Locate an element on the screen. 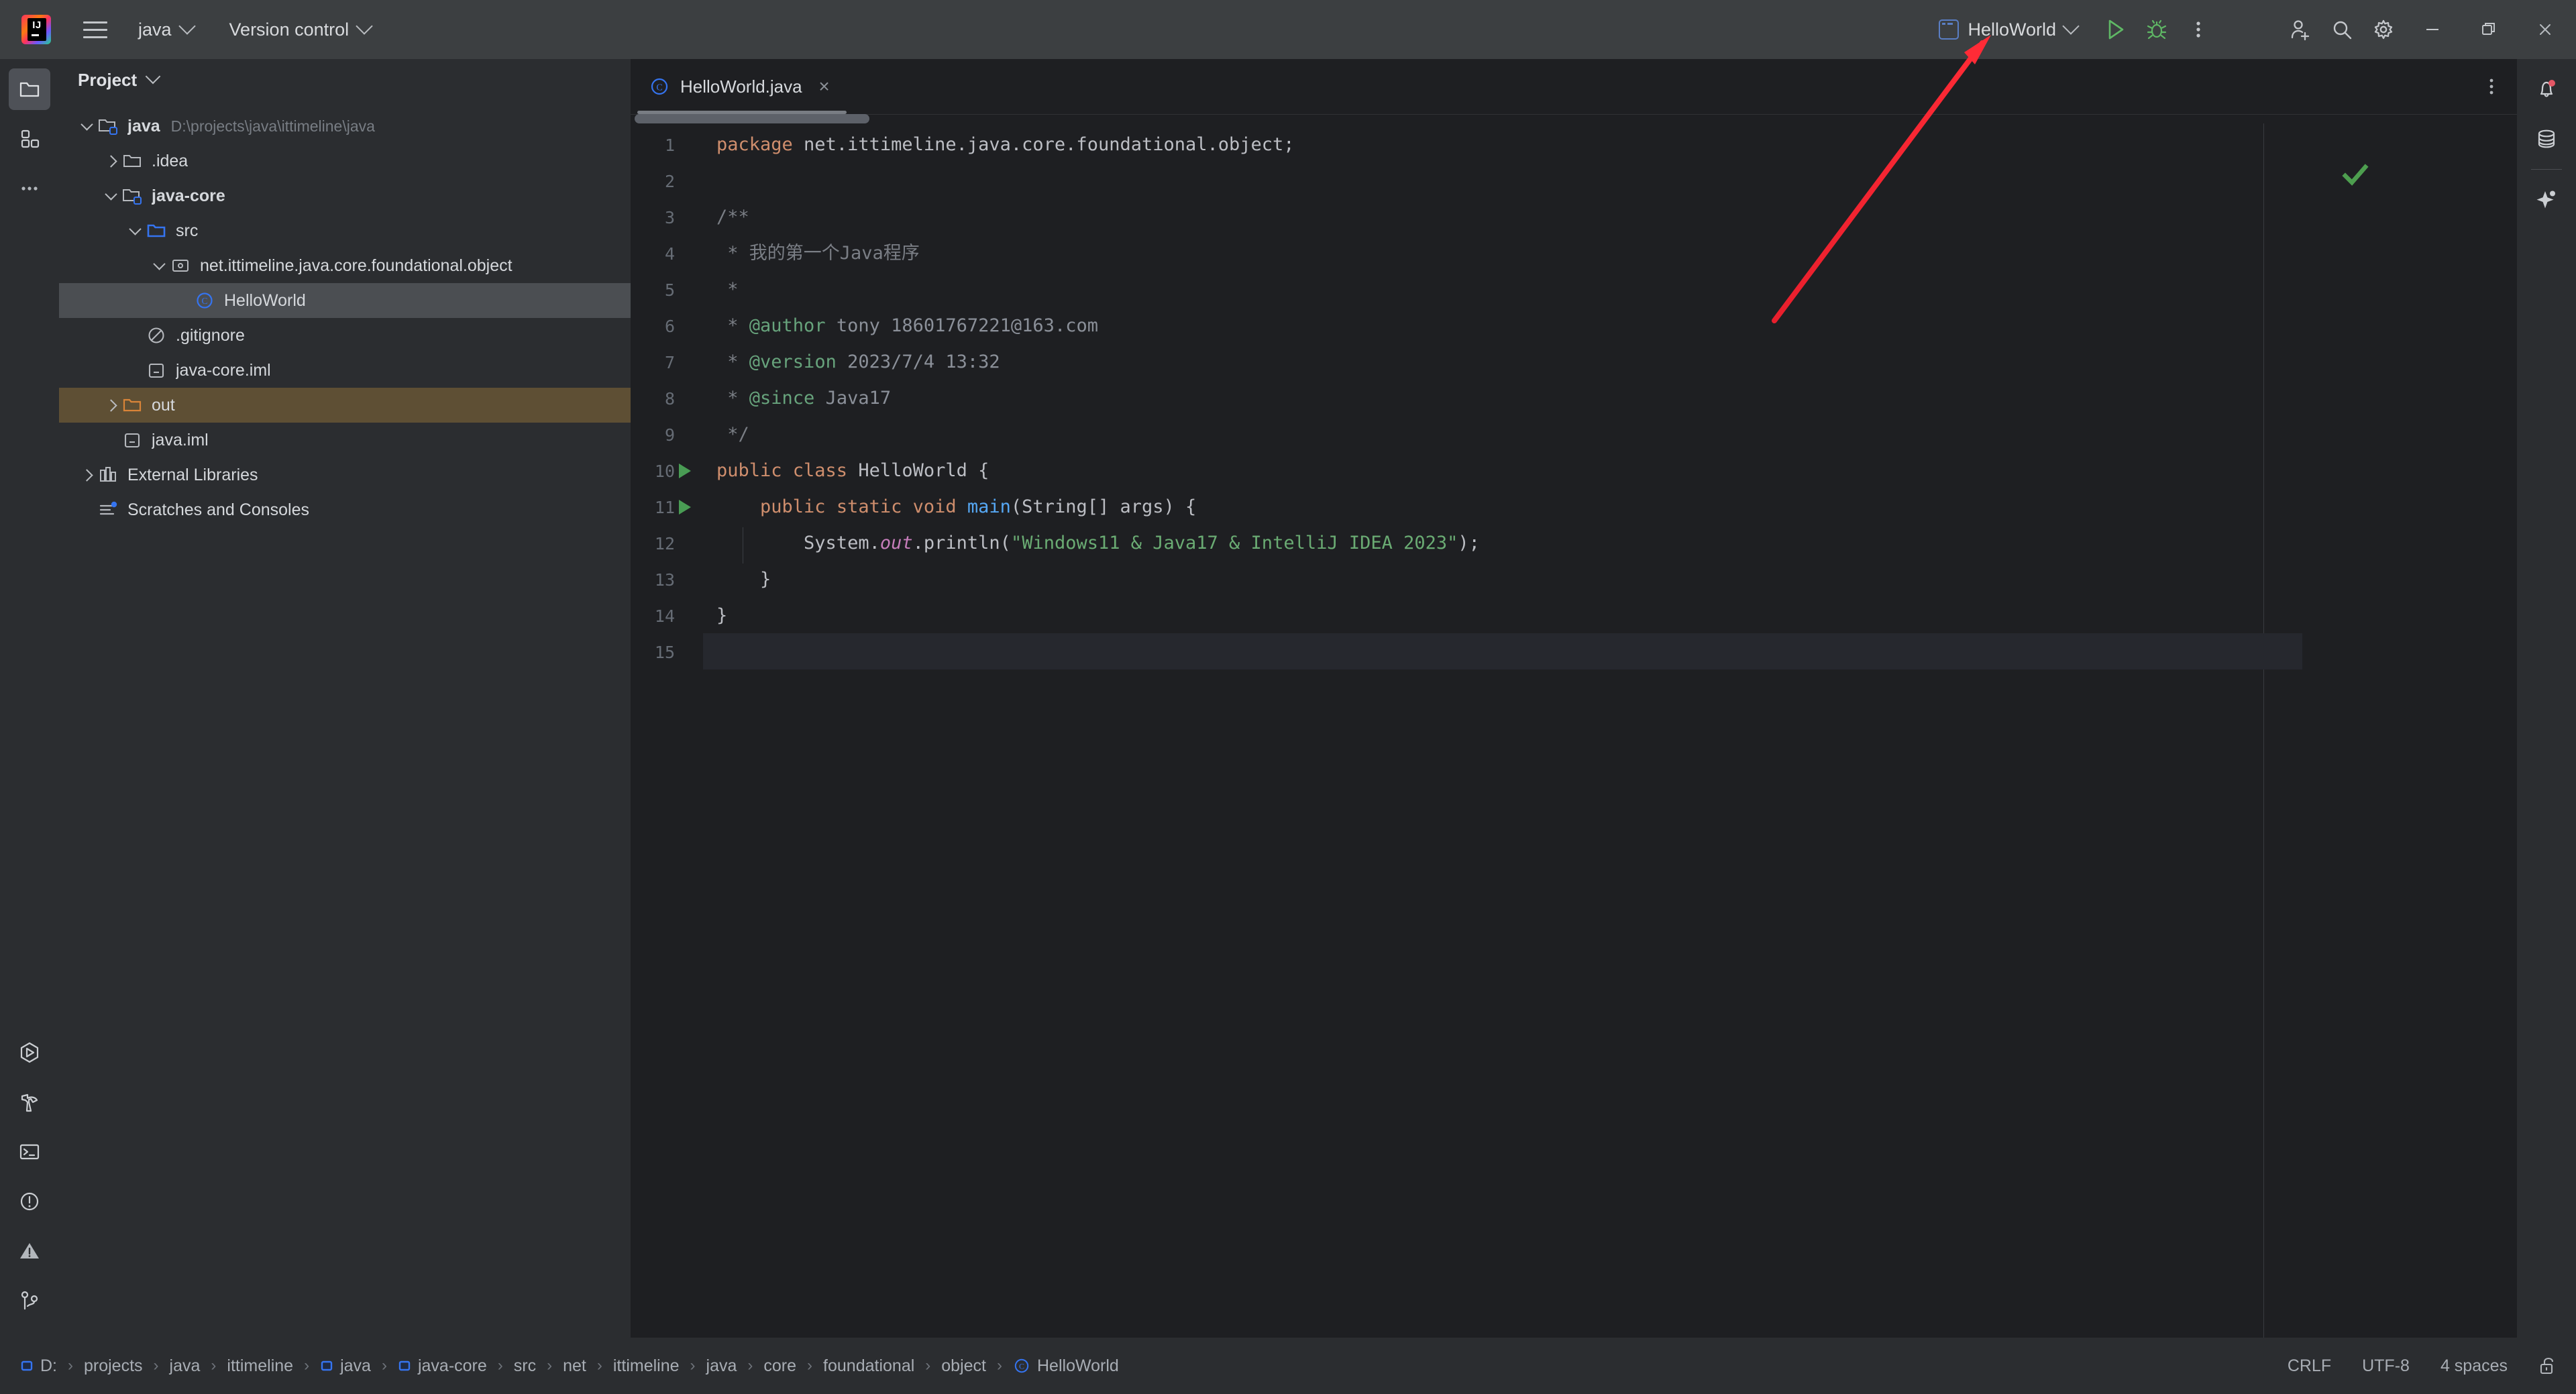  breadcrumb-label: java is located at coordinates (721, 1365).